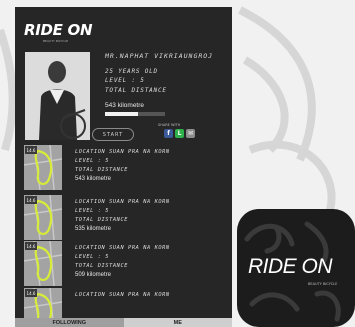 The image size is (355, 327). What do you see at coordinates (125, 105) in the screenshot?
I see `profile-distance-value: 543 kilometre` at bounding box center [125, 105].